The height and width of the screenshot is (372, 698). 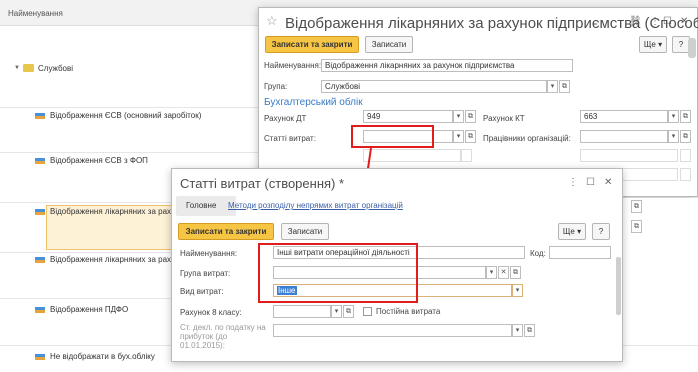 What do you see at coordinates (226, 231) in the screenshot?
I see `save-close-button: Записати та закрити` at bounding box center [226, 231].